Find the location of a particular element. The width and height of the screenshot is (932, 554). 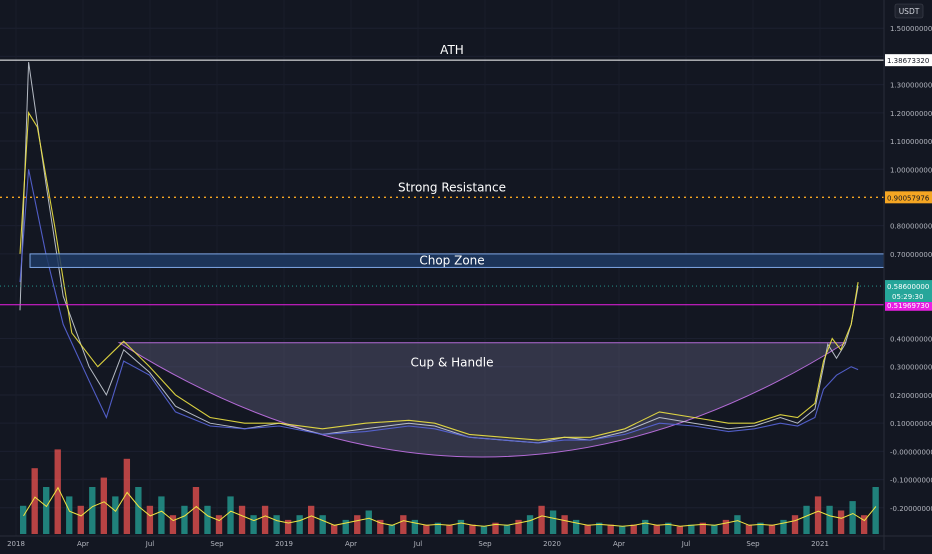

x-tick-label: 2021 is located at coordinates (820, 544).